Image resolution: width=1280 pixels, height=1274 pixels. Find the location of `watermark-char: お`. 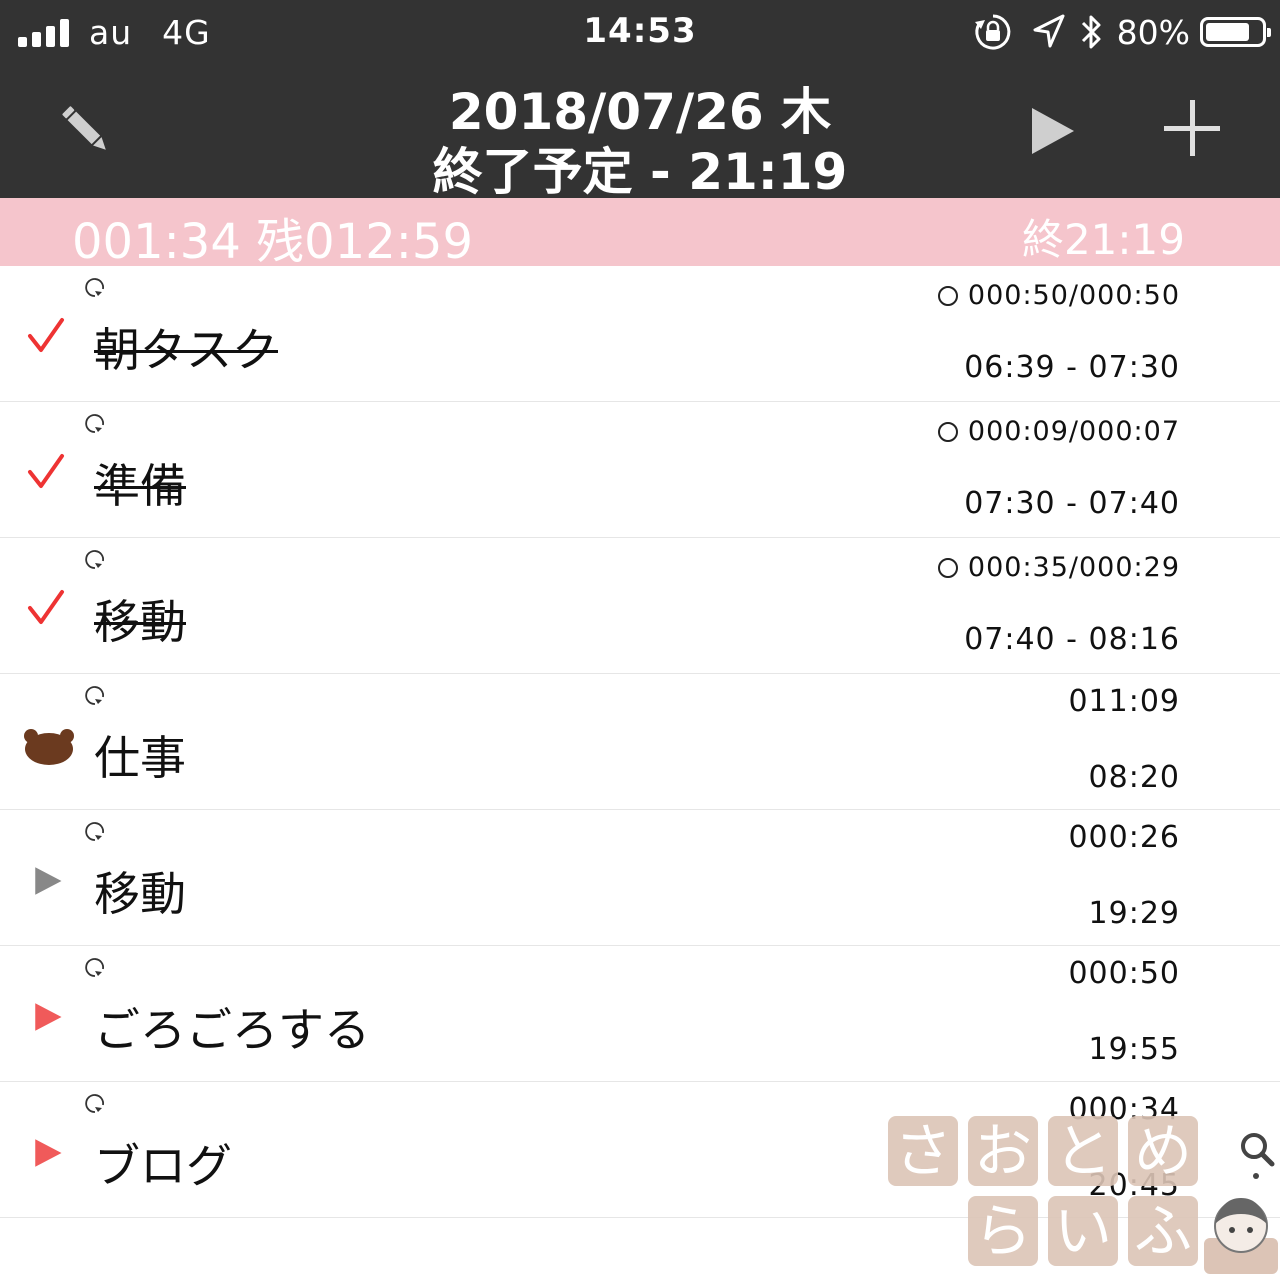

watermark-char: お is located at coordinates (1003, 1151).